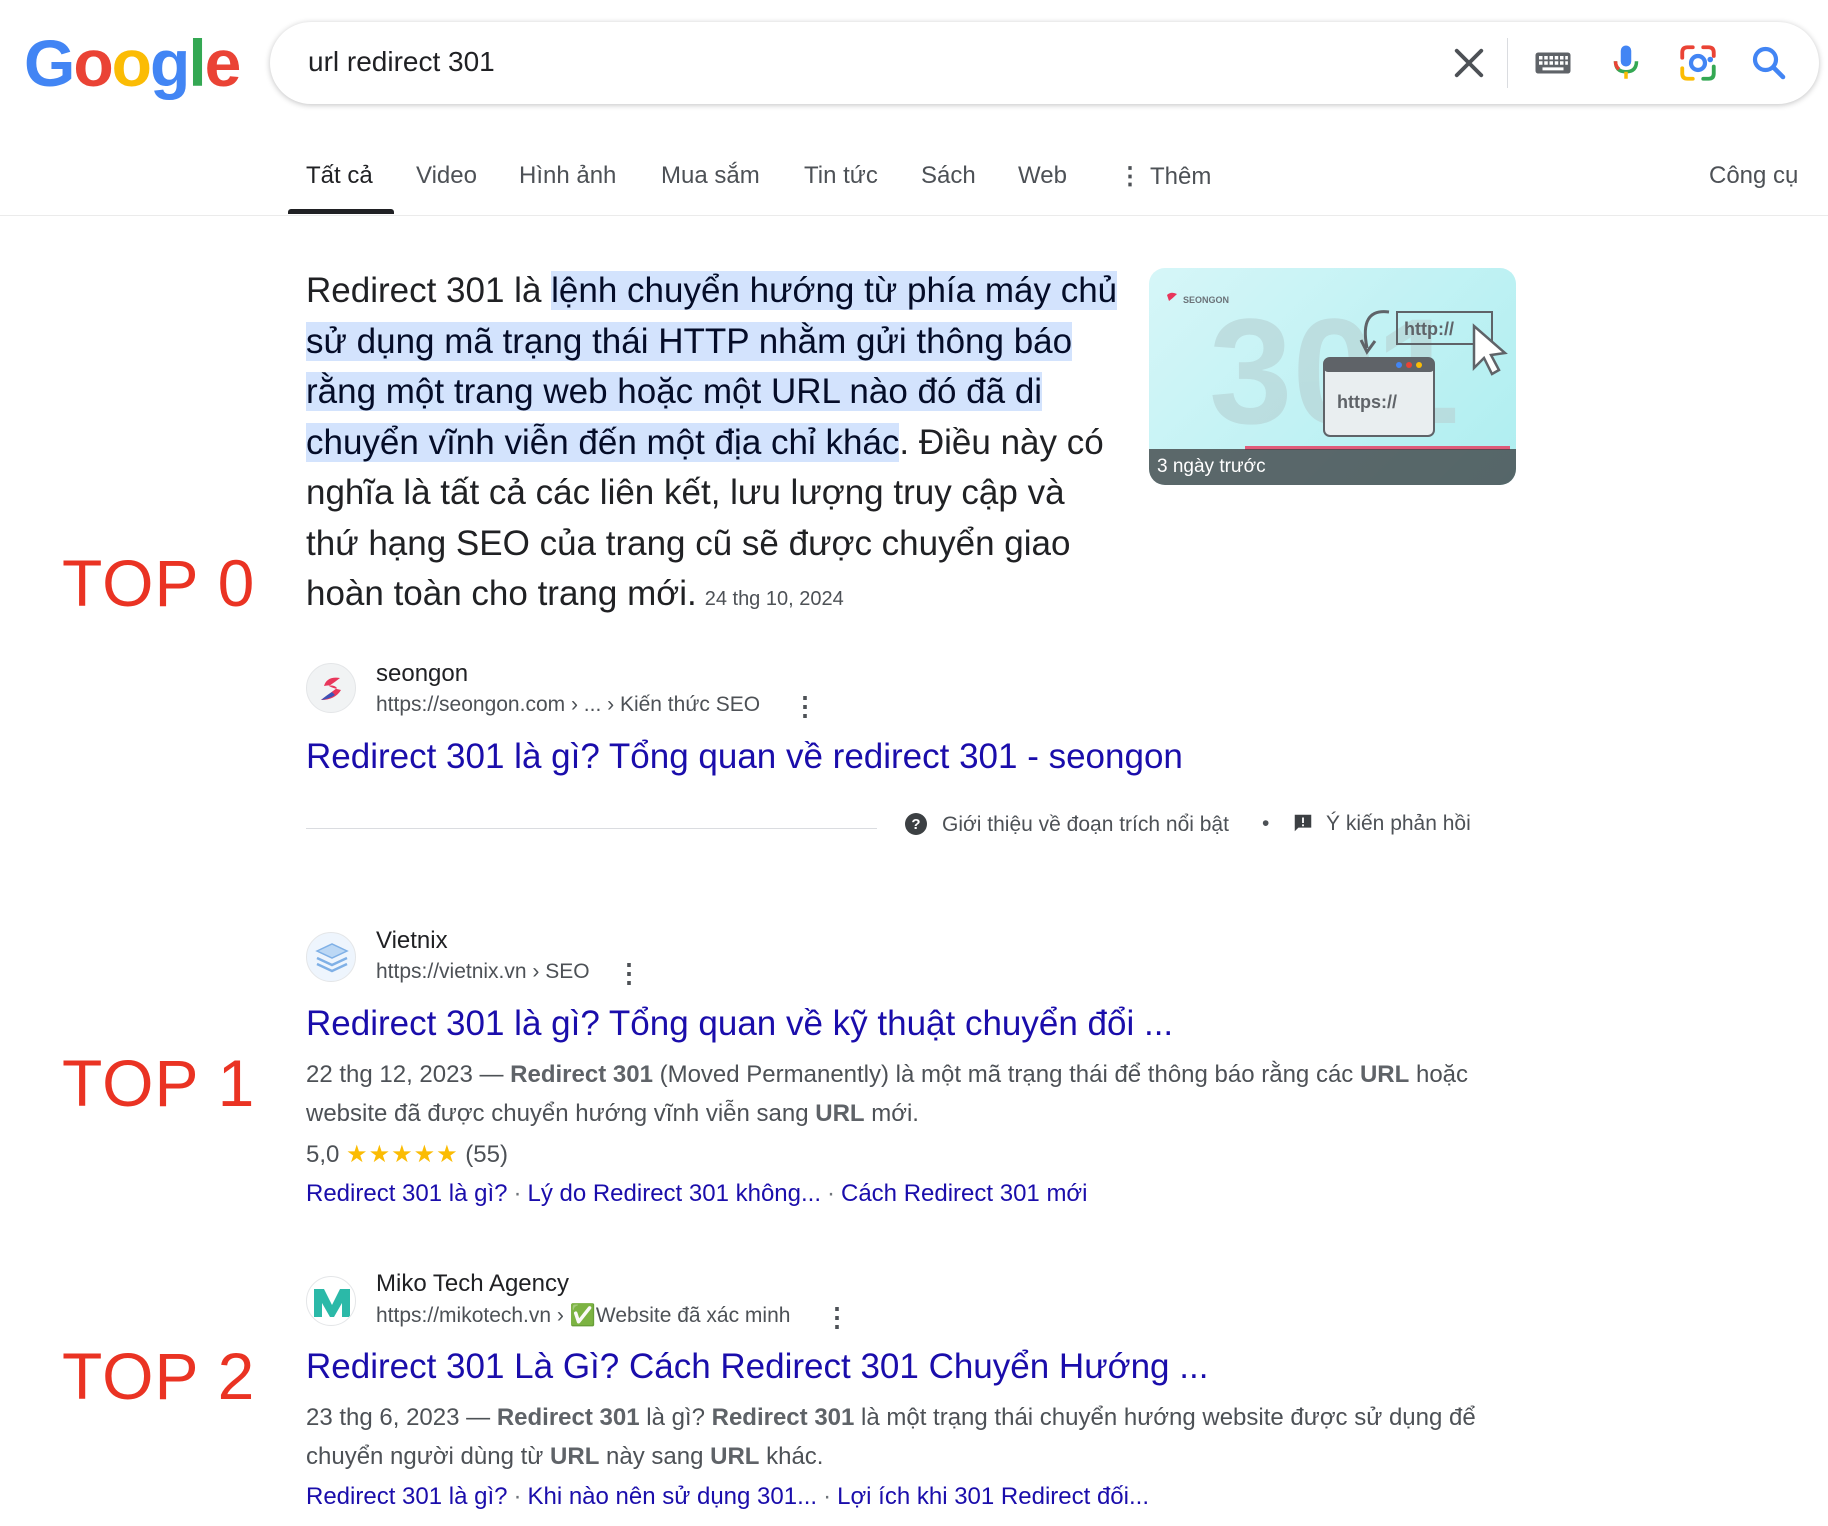  Describe the element at coordinates (472, 1284) in the screenshot. I see `result2-site-name: Miko Tech Agency` at that location.